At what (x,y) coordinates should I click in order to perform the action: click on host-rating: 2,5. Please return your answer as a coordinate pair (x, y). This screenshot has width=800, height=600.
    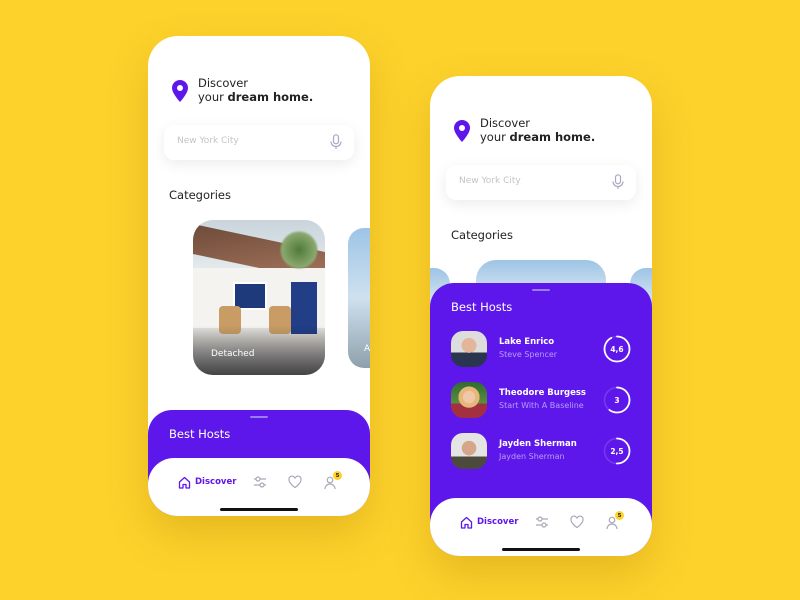
    Looking at the image, I should click on (617, 451).